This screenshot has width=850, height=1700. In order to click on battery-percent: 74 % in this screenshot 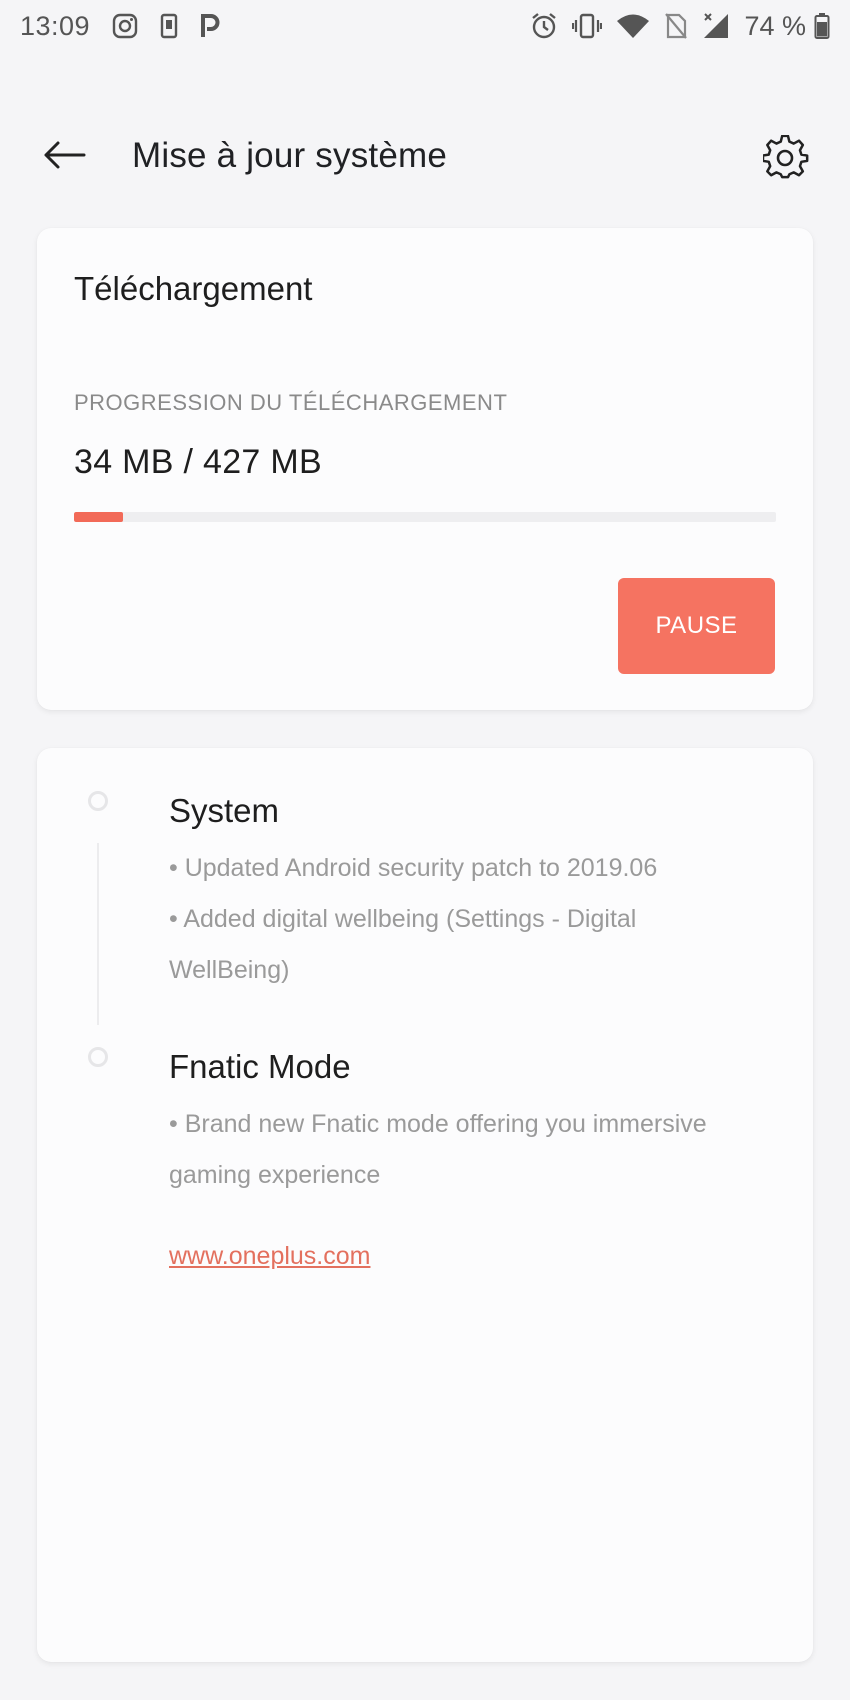, I will do `click(775, 25)`.